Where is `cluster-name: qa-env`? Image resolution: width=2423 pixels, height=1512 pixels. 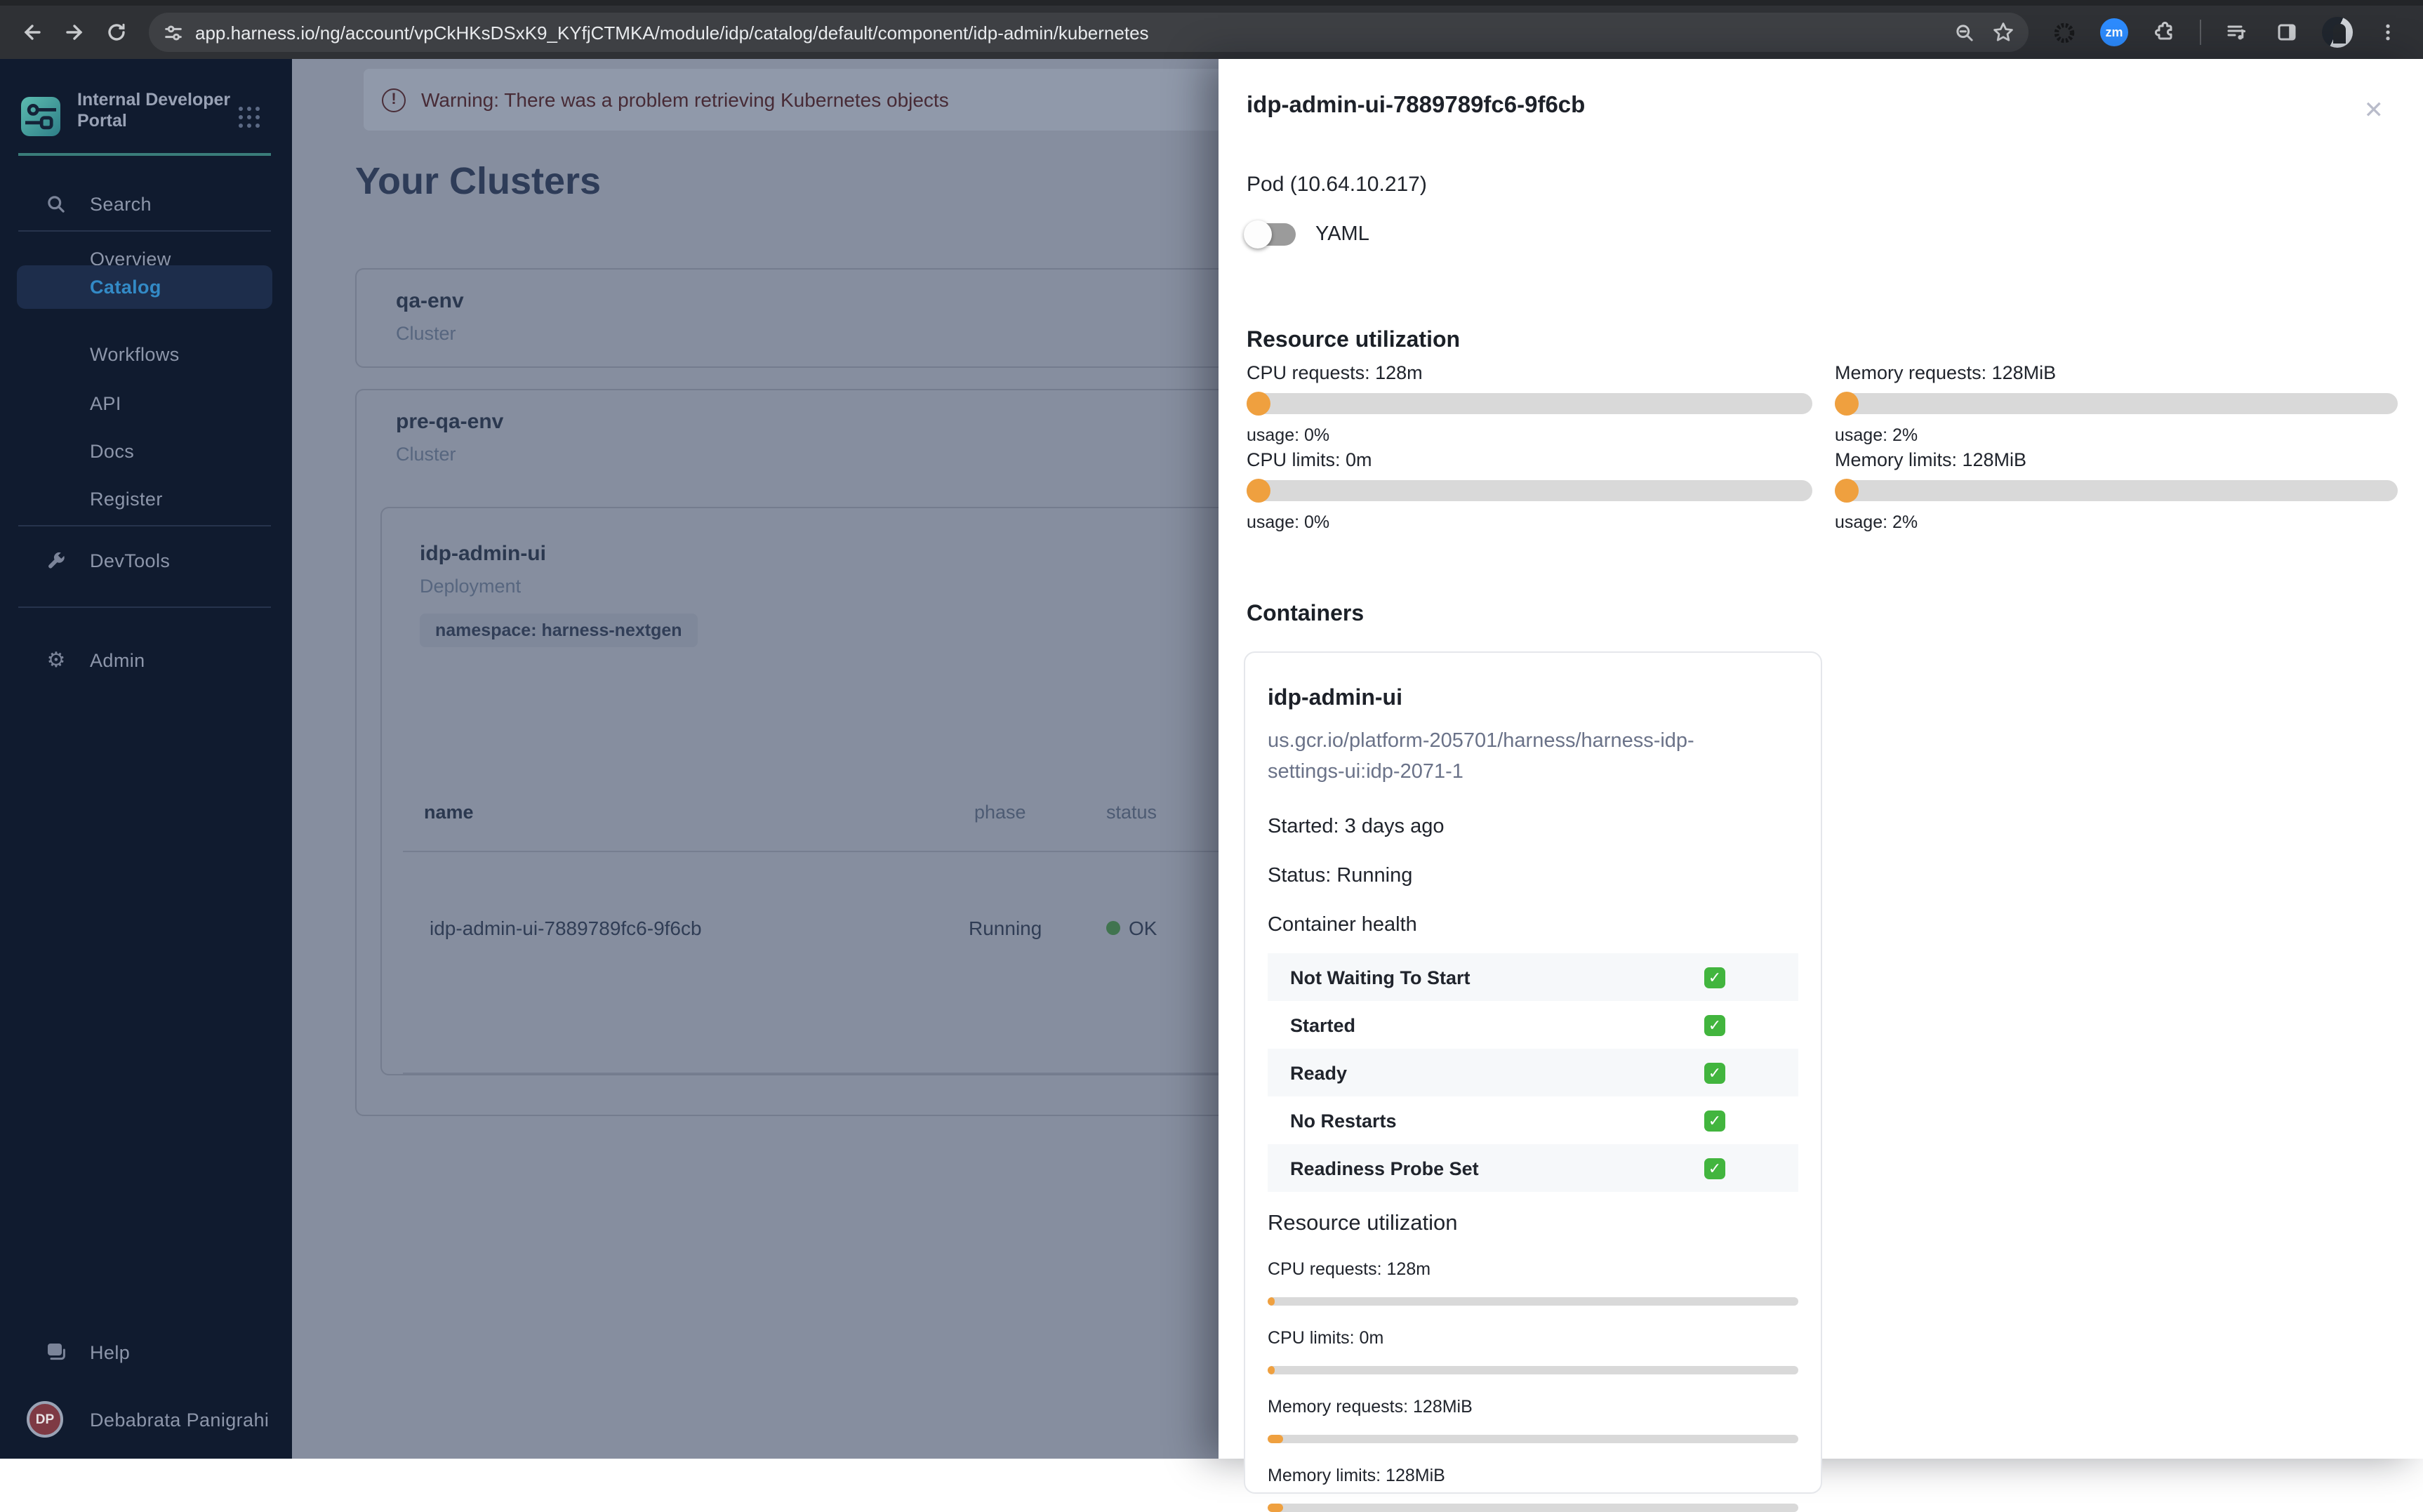 cluster-name: qa-env is located at coordinates (430, 301).